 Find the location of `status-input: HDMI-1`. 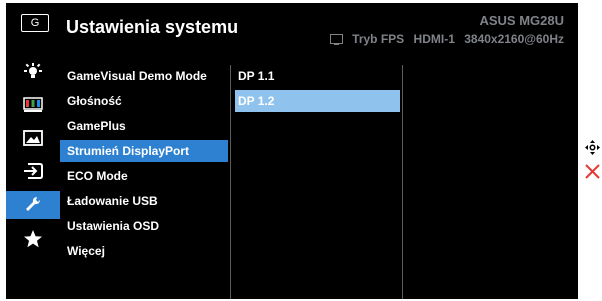

status-input: HDMI-1 is located at coordinates (434, 39).